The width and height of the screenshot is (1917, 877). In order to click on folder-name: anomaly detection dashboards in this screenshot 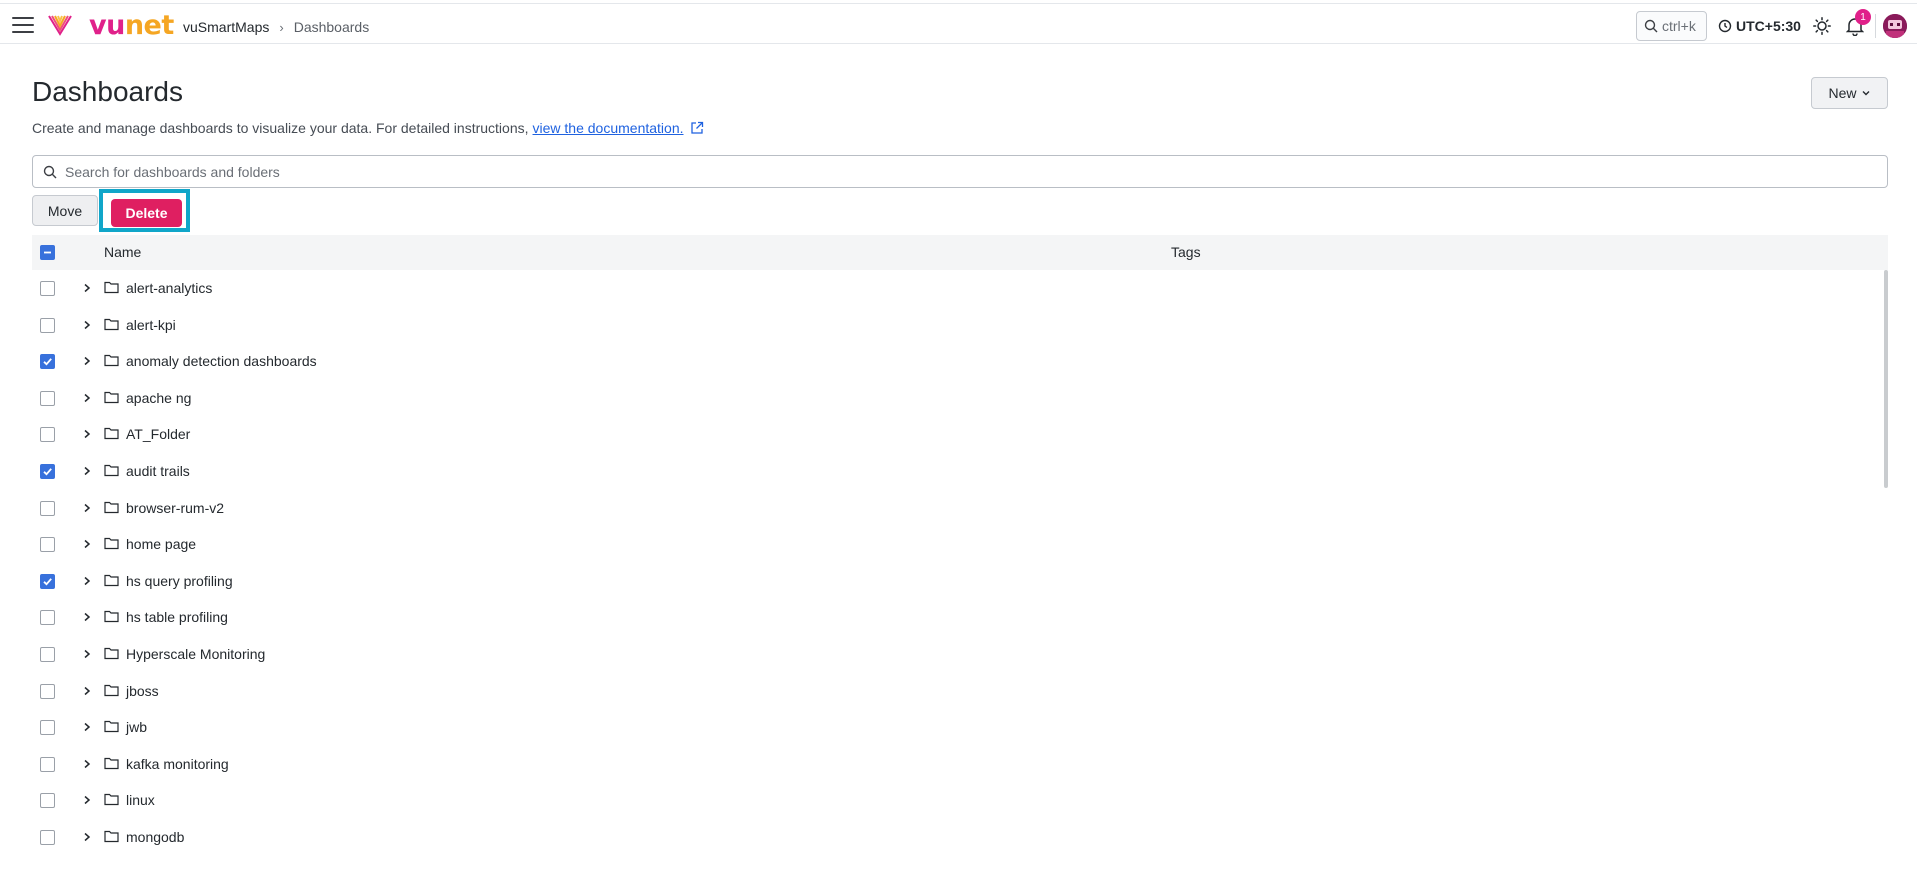, I will do `click(221, 361)`.